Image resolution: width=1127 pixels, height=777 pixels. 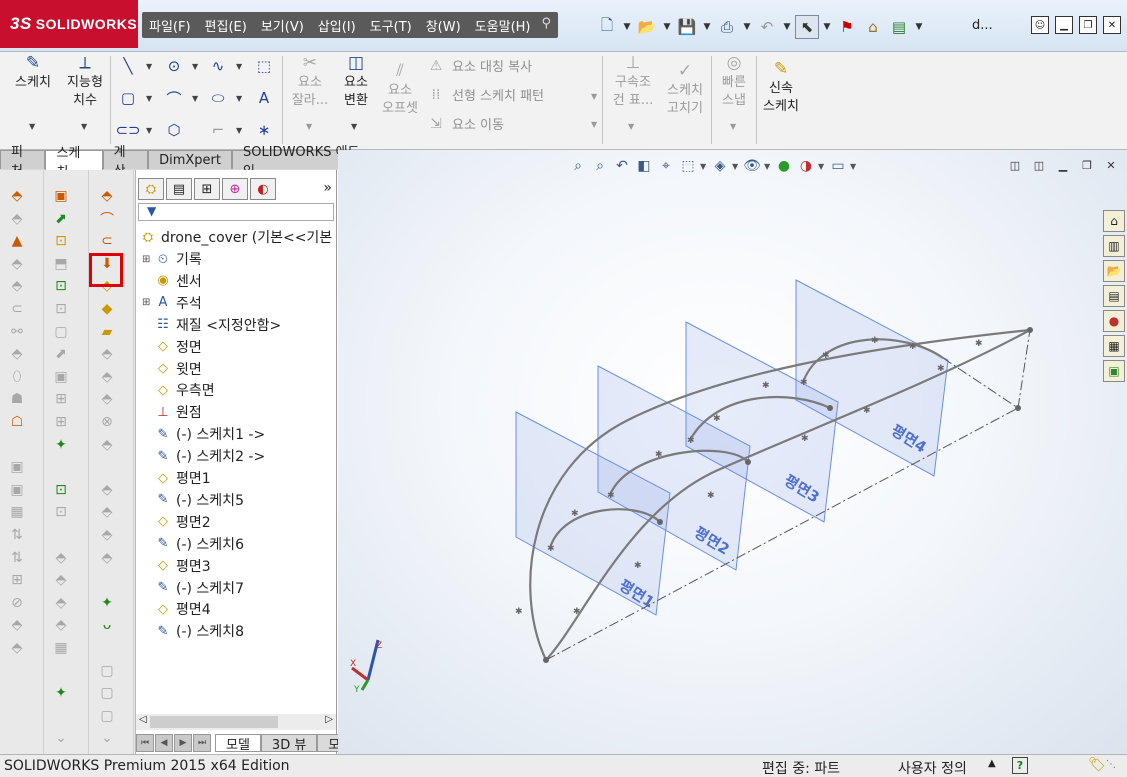 I want to click on toolbar-tool-icon: ⊗, so click(x=107, y=422).